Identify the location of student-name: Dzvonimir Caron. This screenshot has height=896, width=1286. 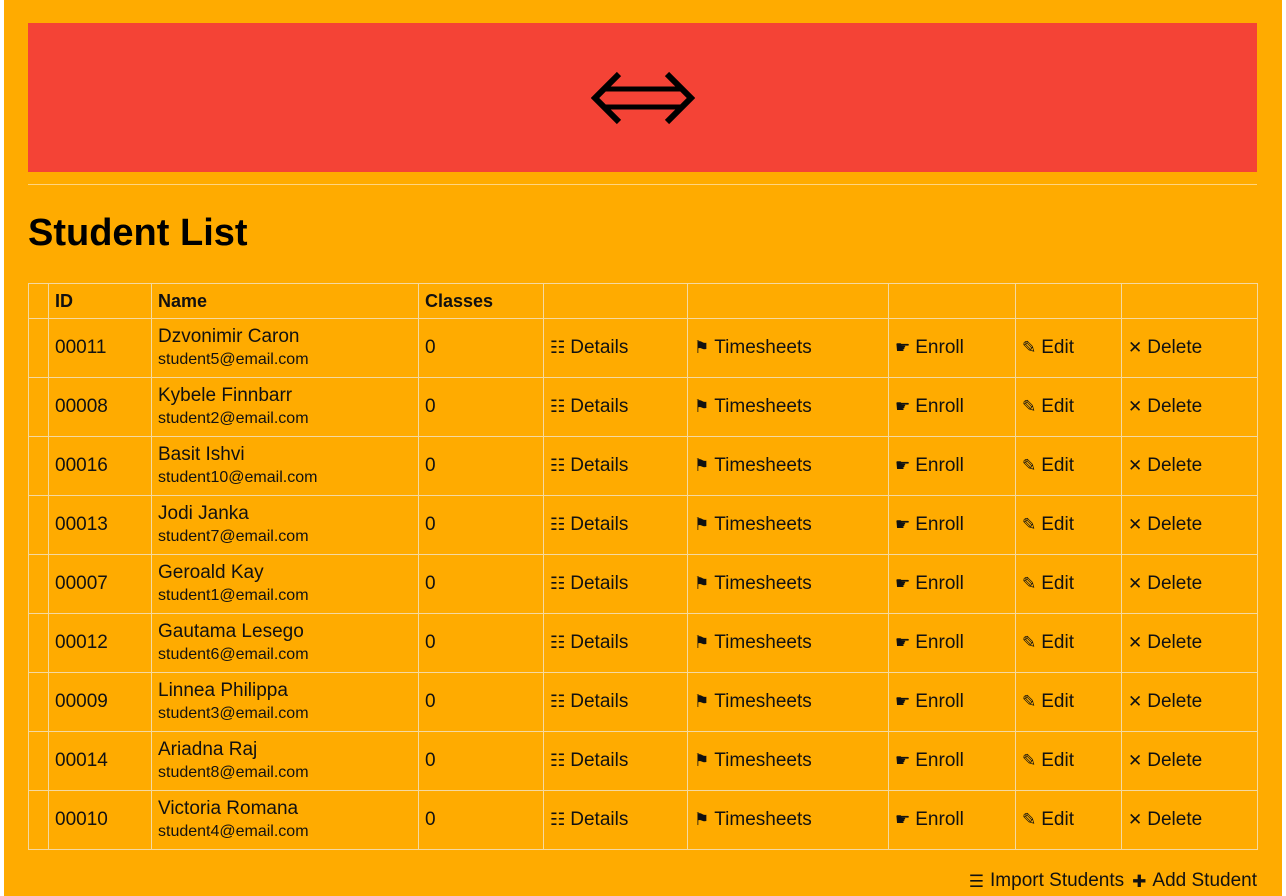
(229, 336).